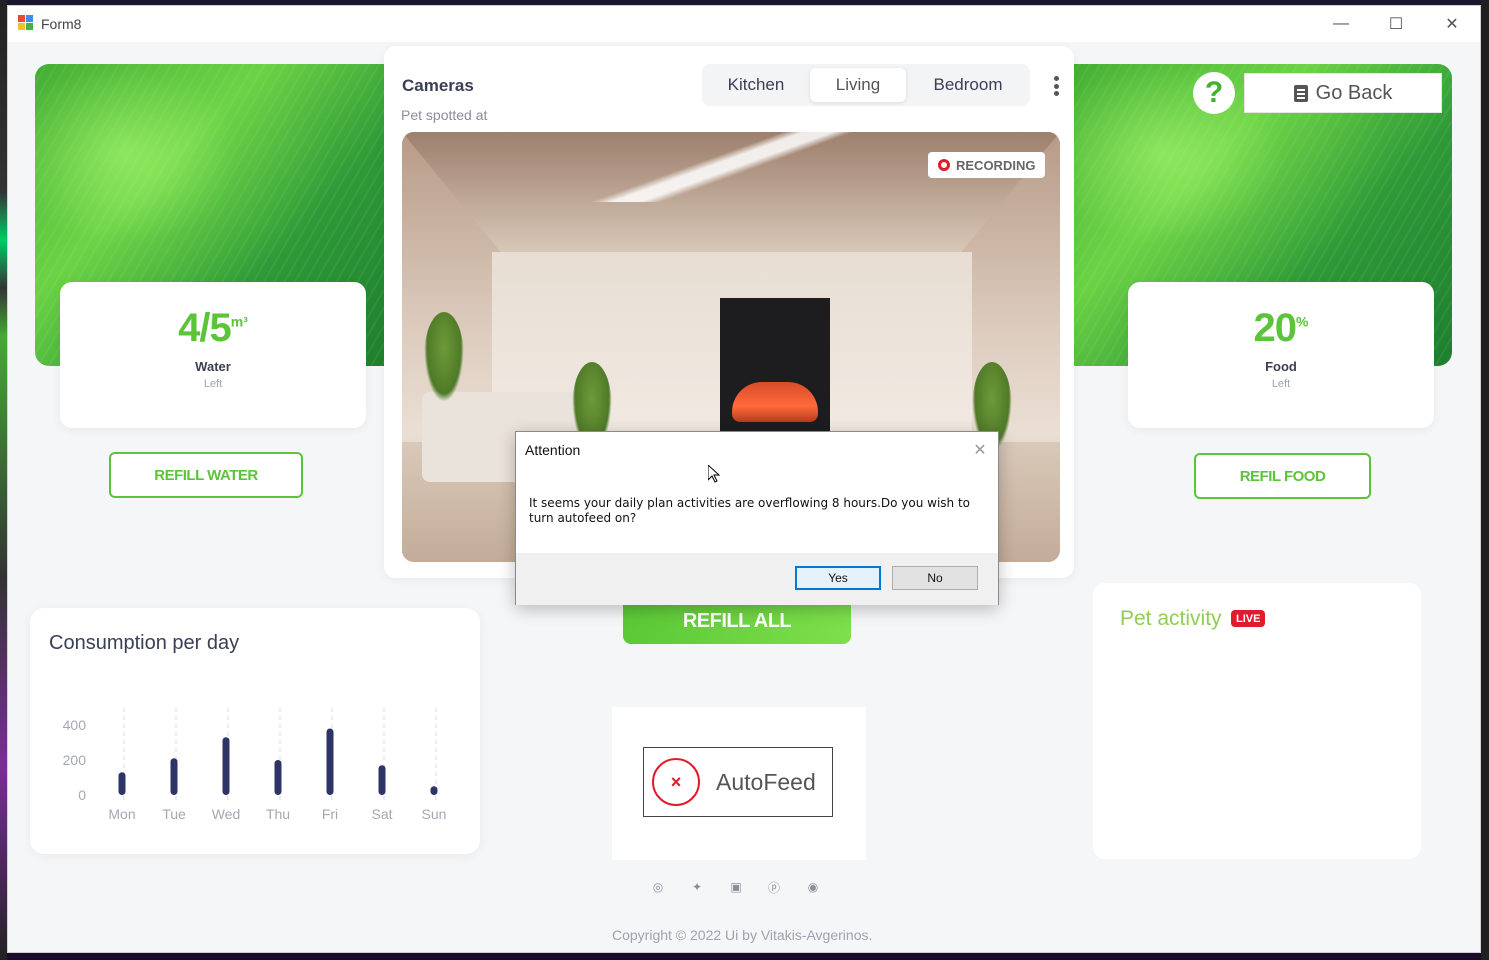 Image resolution: width=1489 pixels, height=960 pixels. I want to click on chart-bar-sat, so click(382, 780).